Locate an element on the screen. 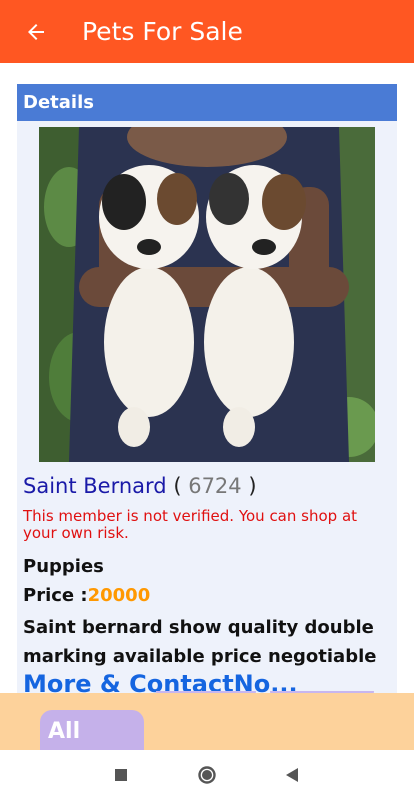 The height and width of the screenshot is (800, 414). recents-button is located at coordinates (121, 775).